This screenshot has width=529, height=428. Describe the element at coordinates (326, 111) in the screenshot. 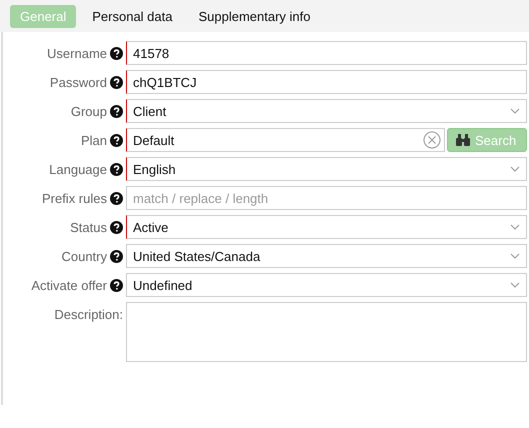

I see `dropdown-field: Client` at that location.